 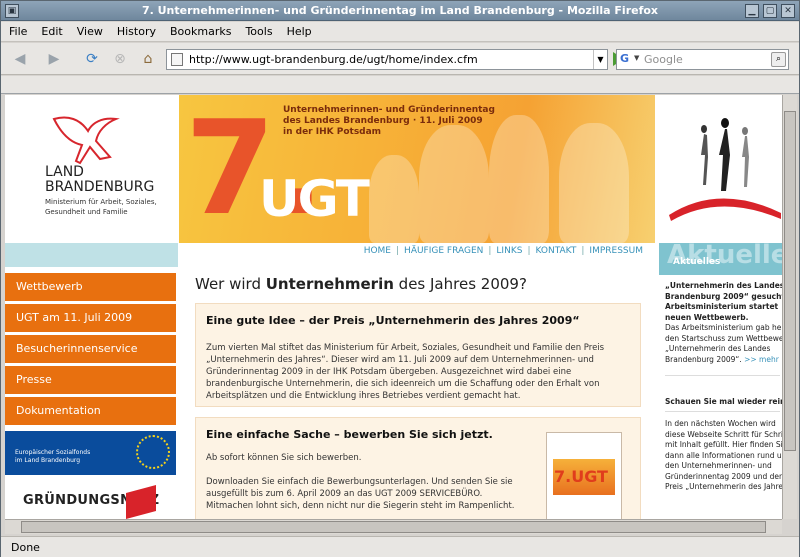 I want to click on horizontal-scrollbar, so click(x=393, y=526).